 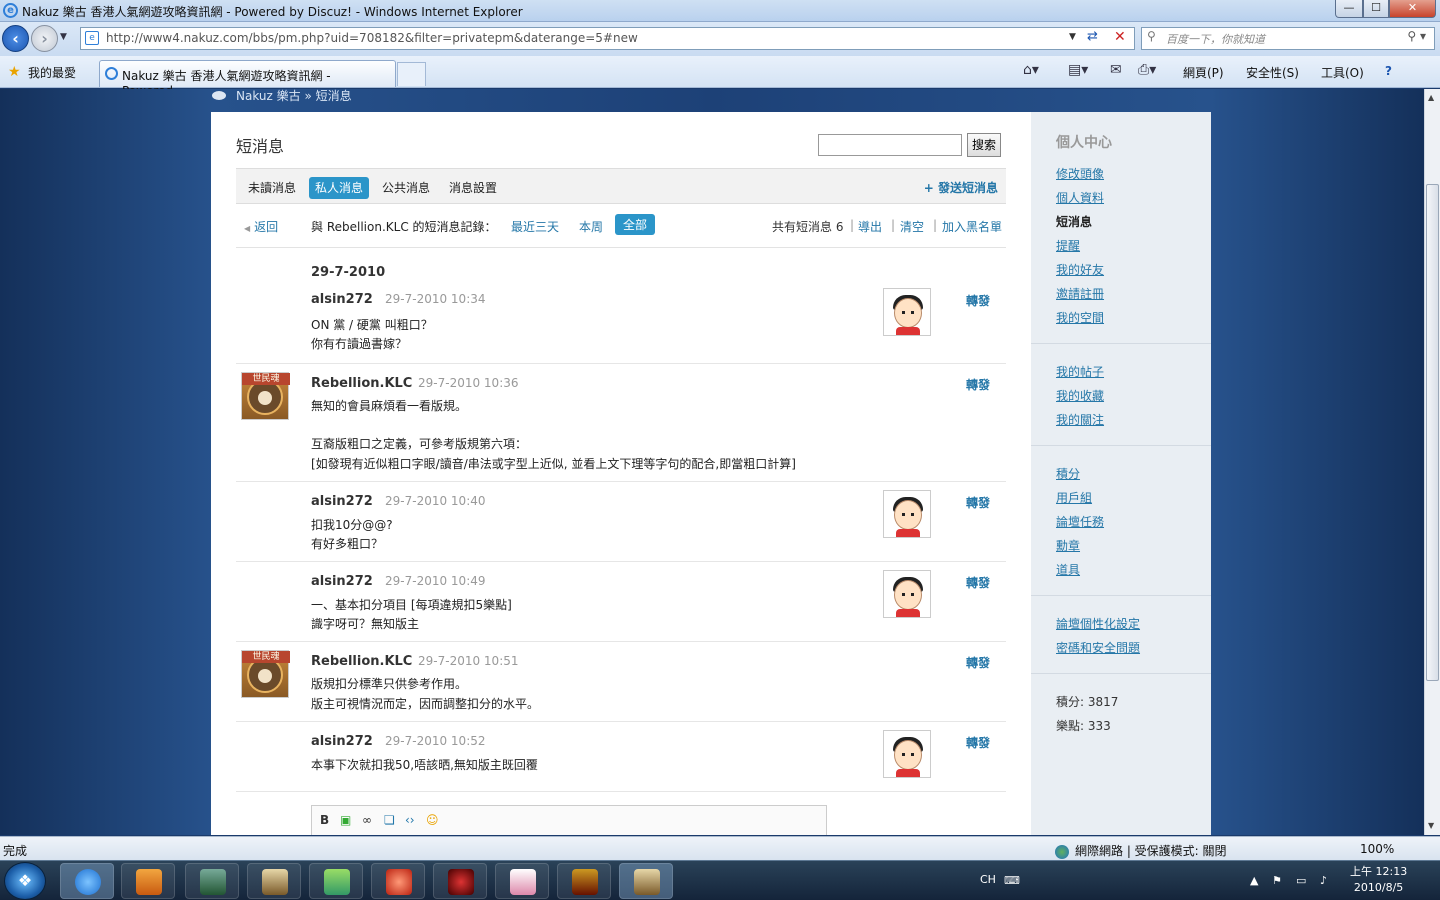 I want to click on smiley-icon: ☺, so click(x=432, y=820).